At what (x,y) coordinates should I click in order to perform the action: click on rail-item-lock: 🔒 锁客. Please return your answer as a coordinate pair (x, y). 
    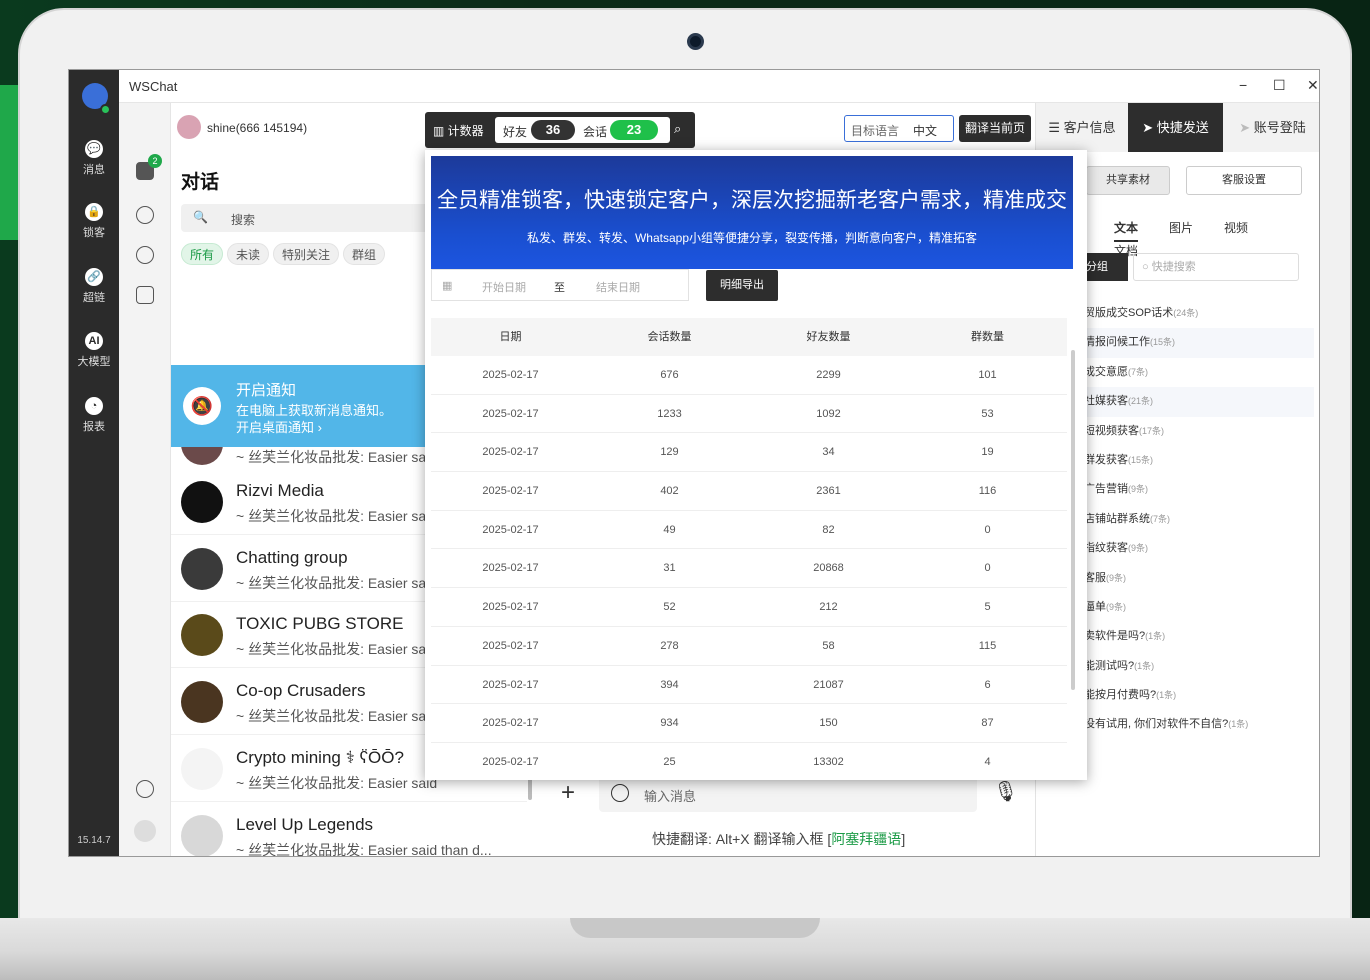
    Looking at the image, I should click on (94, 221).